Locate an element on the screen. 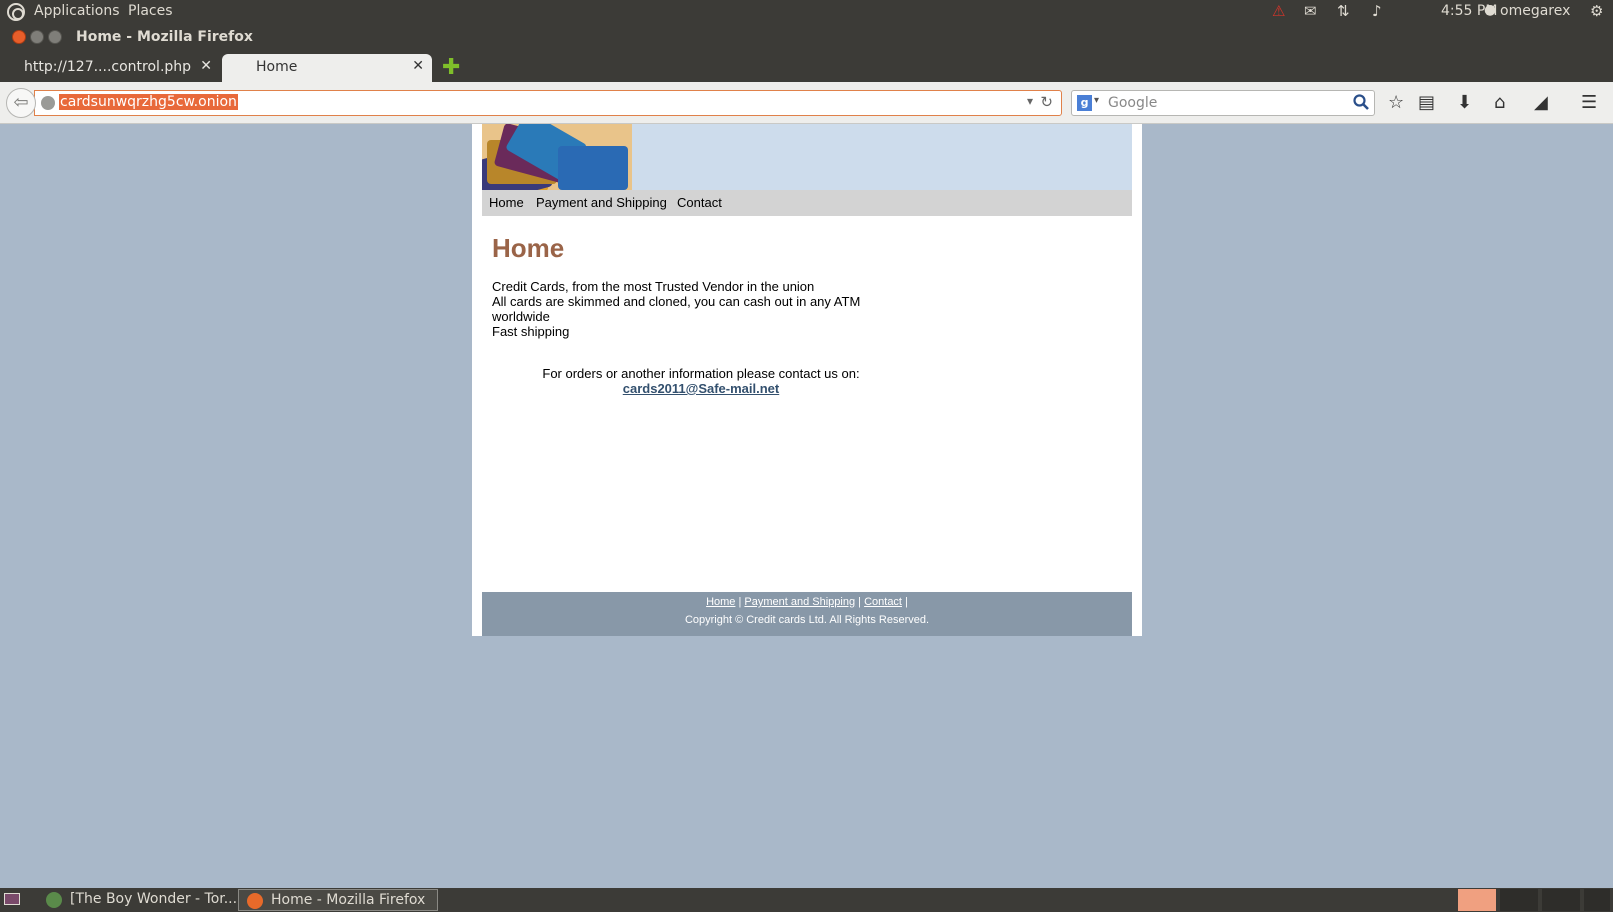  downloads-arrow-icon: ⬇ is located at coordinates (1464, 102).